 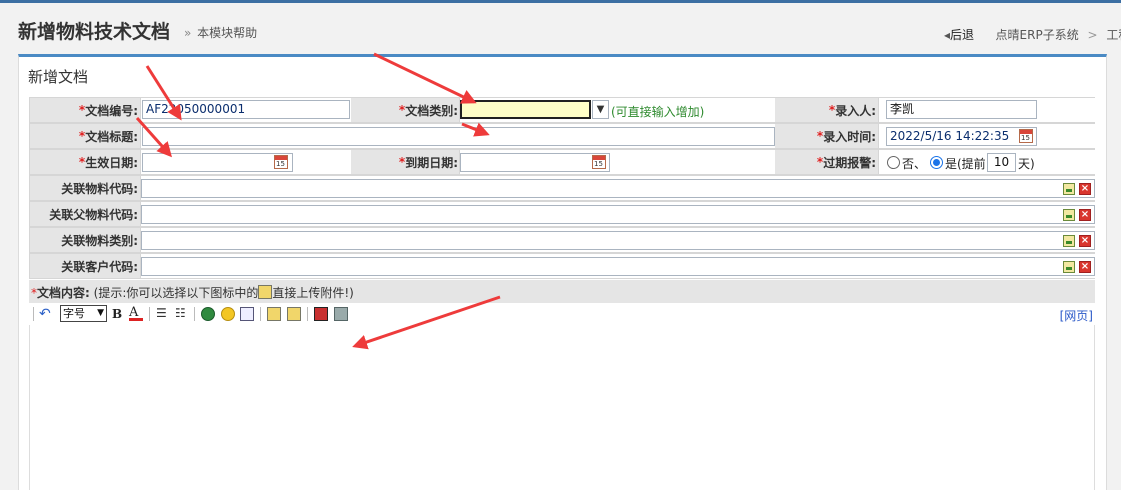 I want to click on content-label: 文档内容:, so click(x=63, y=293).